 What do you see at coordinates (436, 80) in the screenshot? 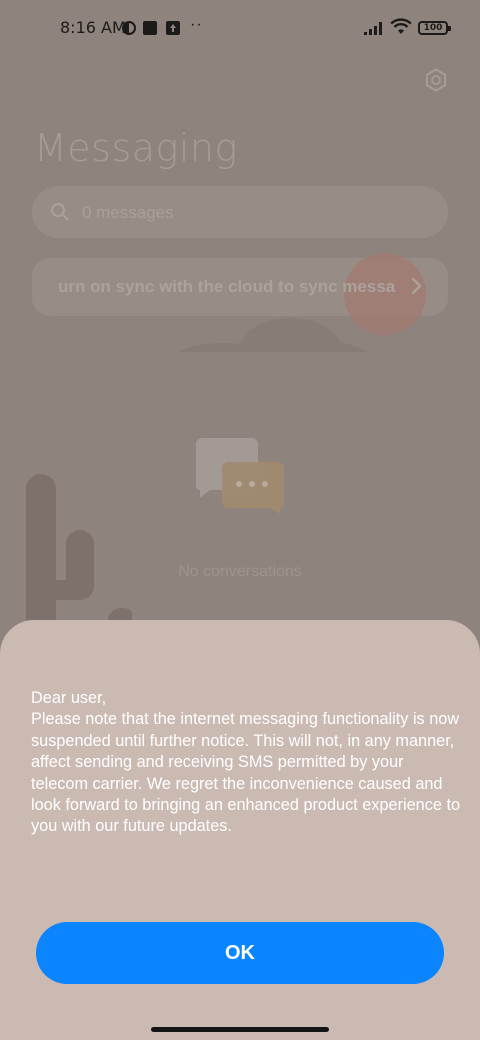
I see `gear-icon` at bounding box center [436, 80].